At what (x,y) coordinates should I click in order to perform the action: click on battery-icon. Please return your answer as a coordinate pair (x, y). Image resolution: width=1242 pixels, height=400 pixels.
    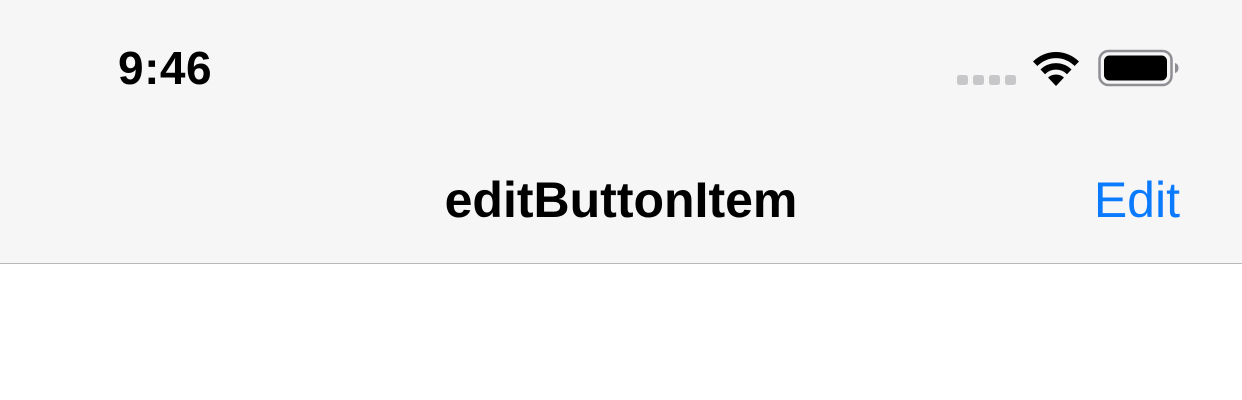
    Looking at the image, I should click on (1138, 68).